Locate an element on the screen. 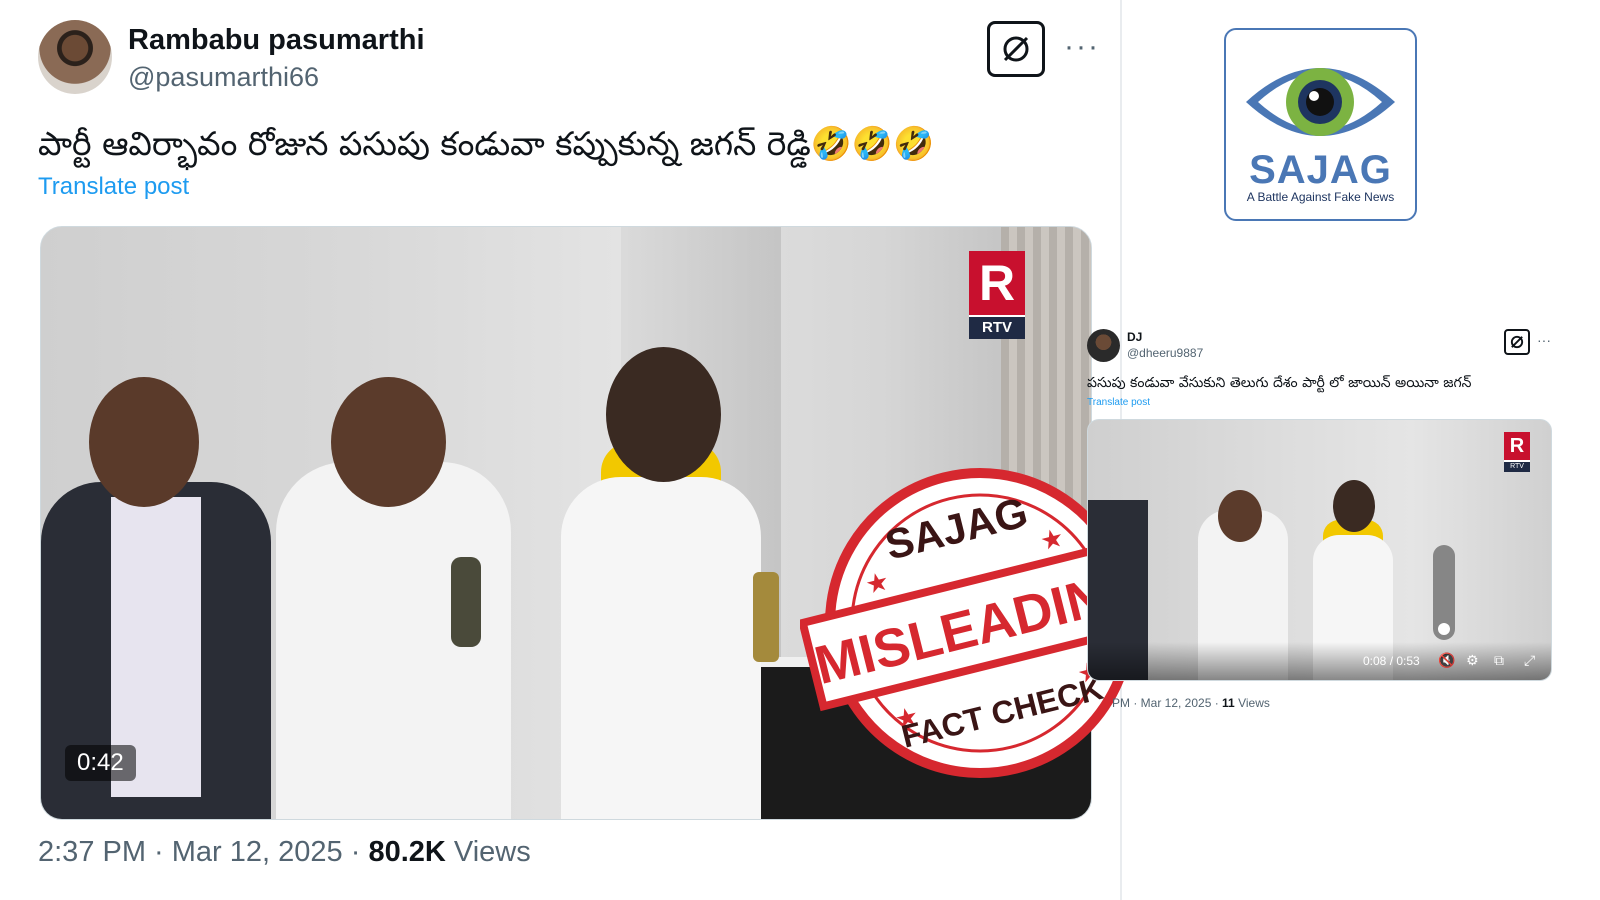  video-statue is located at coordinates (466, 602).